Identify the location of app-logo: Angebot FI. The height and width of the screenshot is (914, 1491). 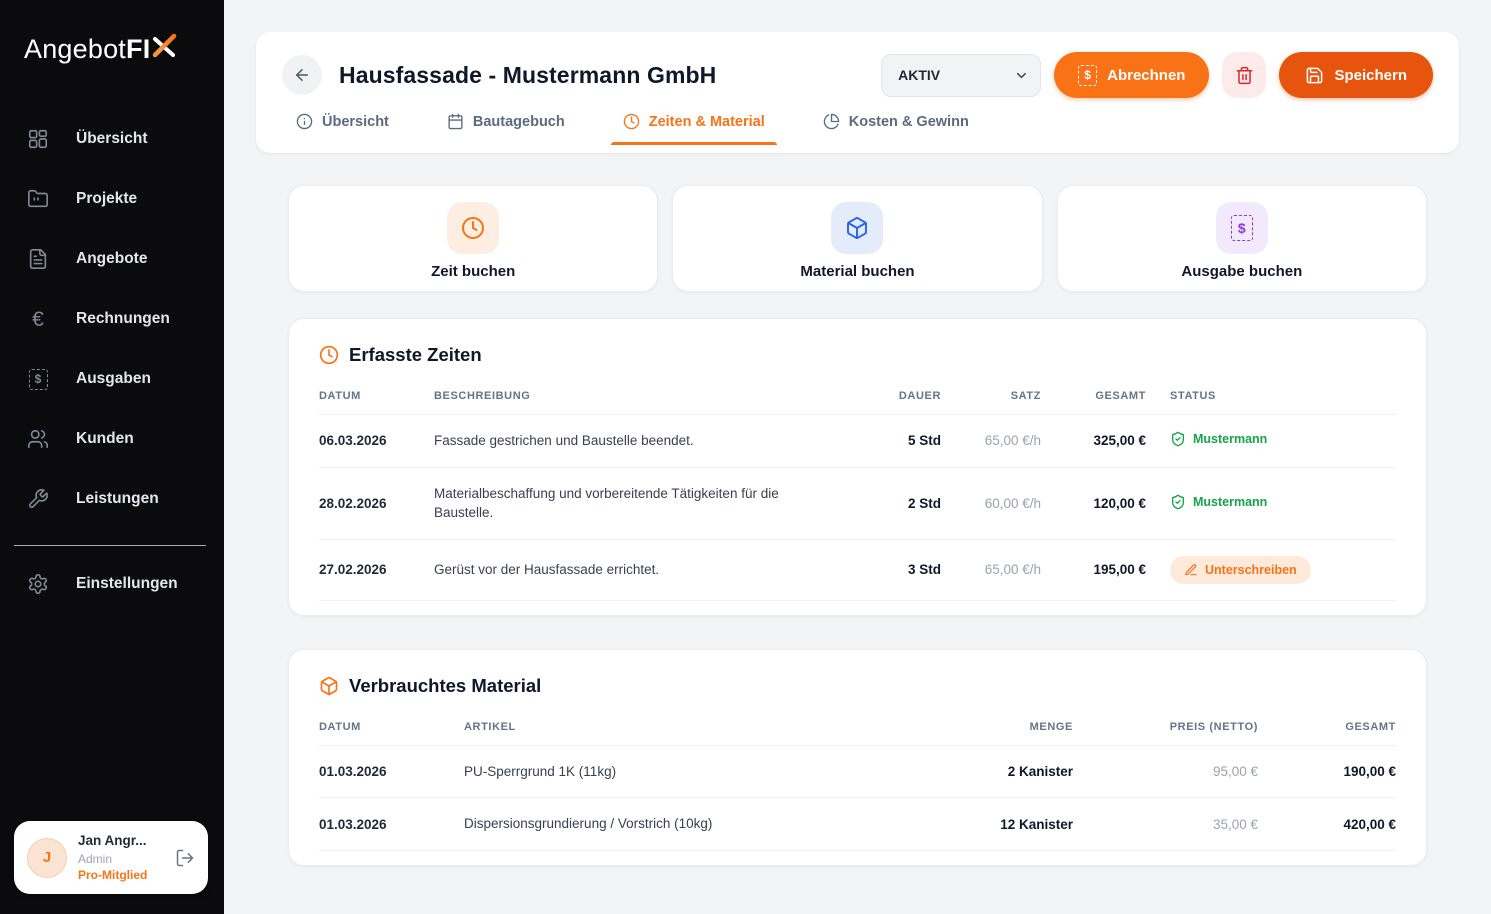
(112, 54).